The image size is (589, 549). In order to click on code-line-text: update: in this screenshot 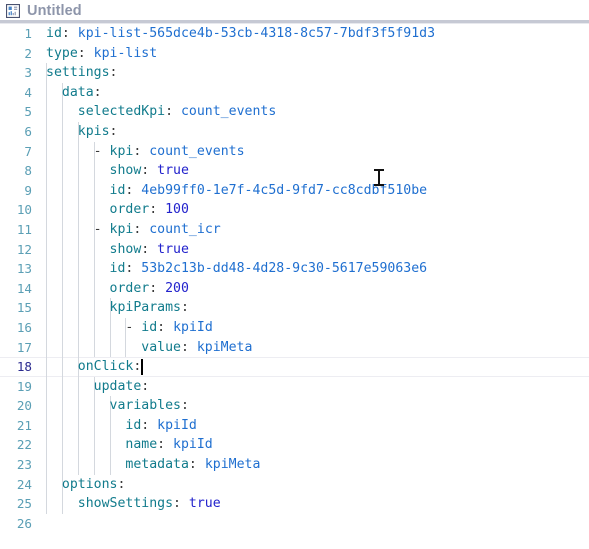, I will do `click(122, 387)`.